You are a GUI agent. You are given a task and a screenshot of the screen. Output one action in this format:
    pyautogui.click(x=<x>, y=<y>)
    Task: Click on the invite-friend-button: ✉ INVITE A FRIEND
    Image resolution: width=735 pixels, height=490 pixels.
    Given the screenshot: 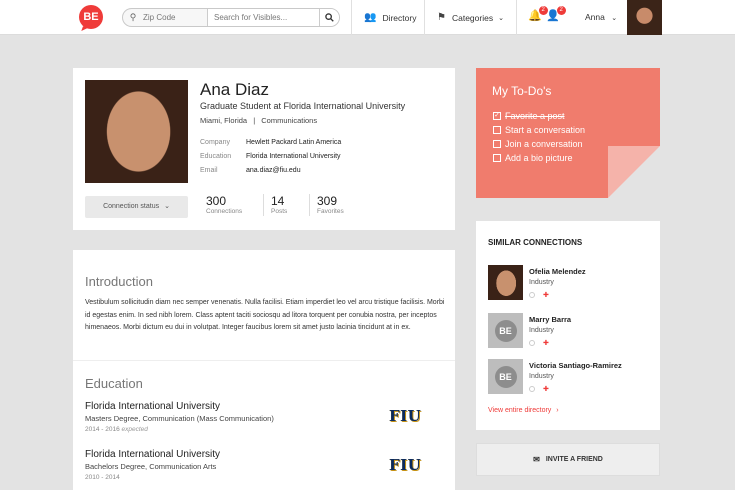 What is the action you would take?
    pyautogui.click(x=568, y=459)
    